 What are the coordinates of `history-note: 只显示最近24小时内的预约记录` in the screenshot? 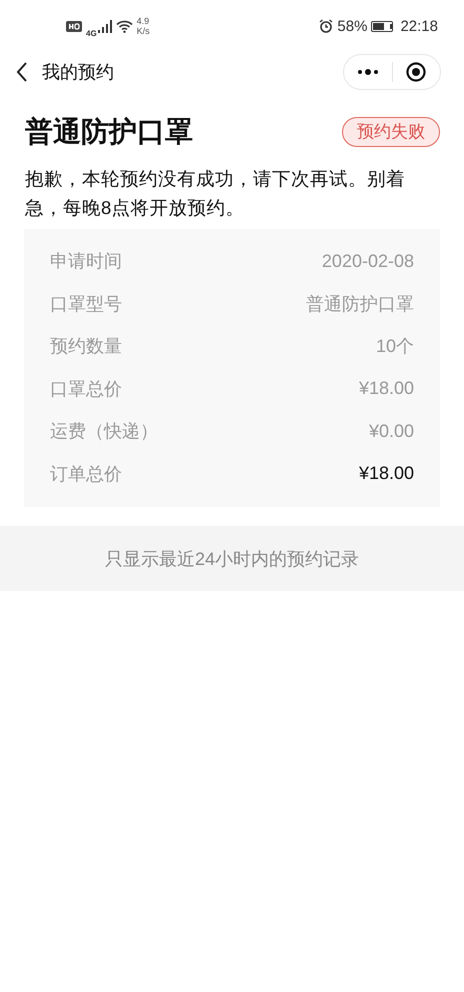 It's located at (232, 559).